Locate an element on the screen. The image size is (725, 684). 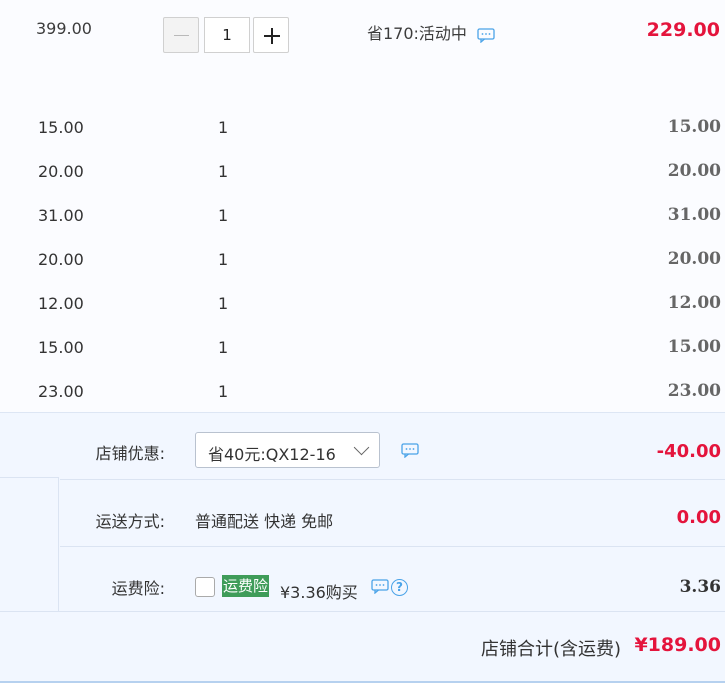
insurance-label: 运费险: is located at coordinates (138, 588).